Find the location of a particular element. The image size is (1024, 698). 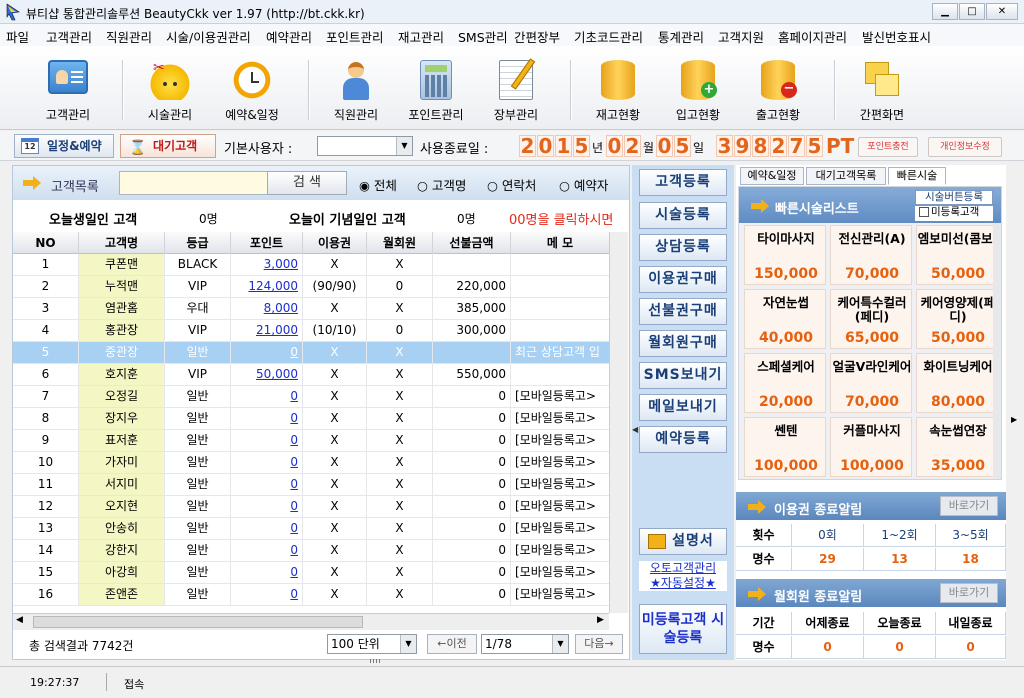

unregistered-checkbox: 미등록고객 is located at coordinates (954, 213).